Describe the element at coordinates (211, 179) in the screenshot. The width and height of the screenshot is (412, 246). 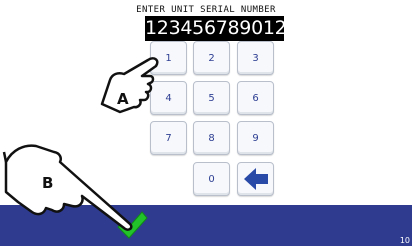
I see `key-0: 0` at that location.